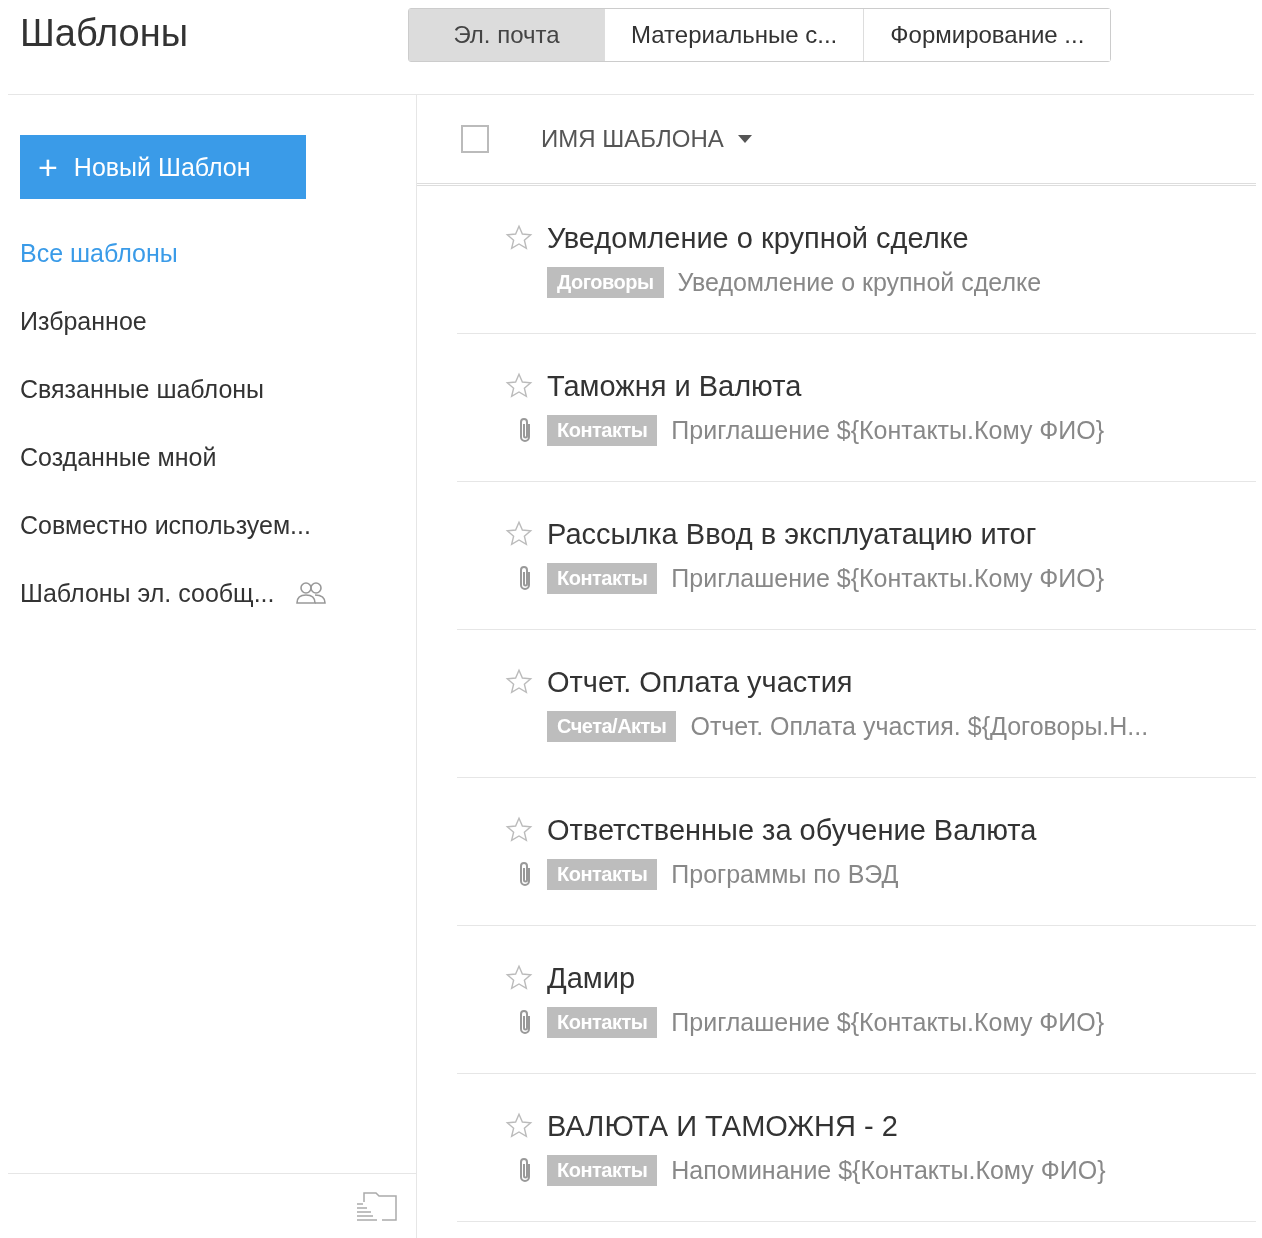 Image resolution: width=1262 pixels, height=1238 pixels. Describe the element at coordinates (646, 139) in the screenshot. I see `column-header: ИМЯ ШАБЛОНА` at that location.